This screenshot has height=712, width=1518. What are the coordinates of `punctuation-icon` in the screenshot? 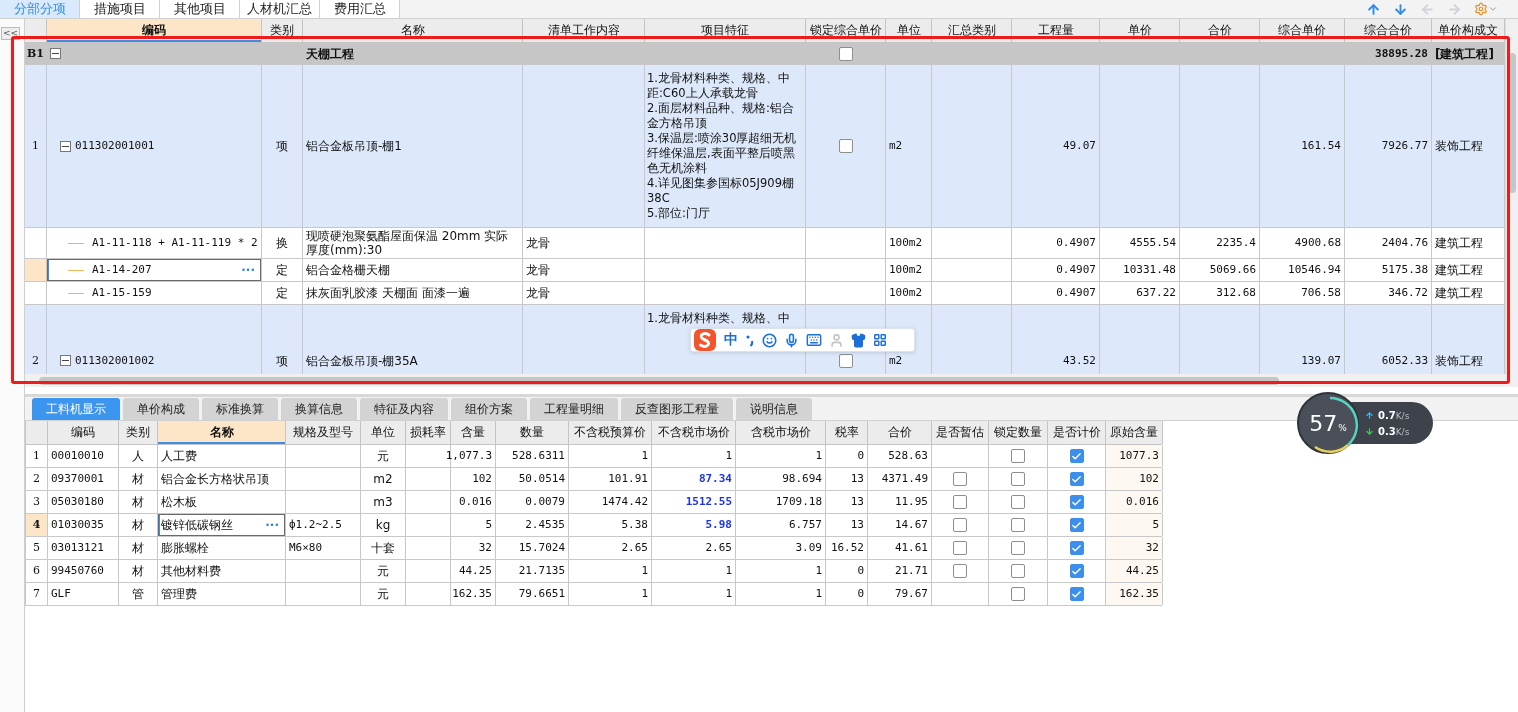 It's located at (750, 340).